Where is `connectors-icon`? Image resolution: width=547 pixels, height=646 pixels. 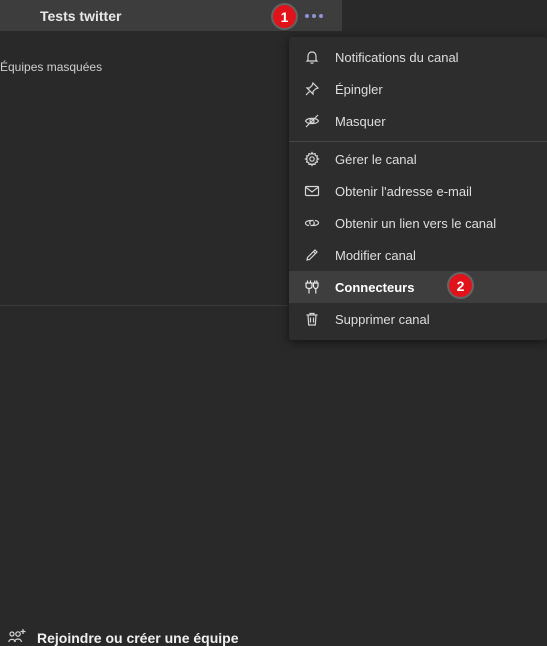 connectors-icon is located at coordinates (312, 287).